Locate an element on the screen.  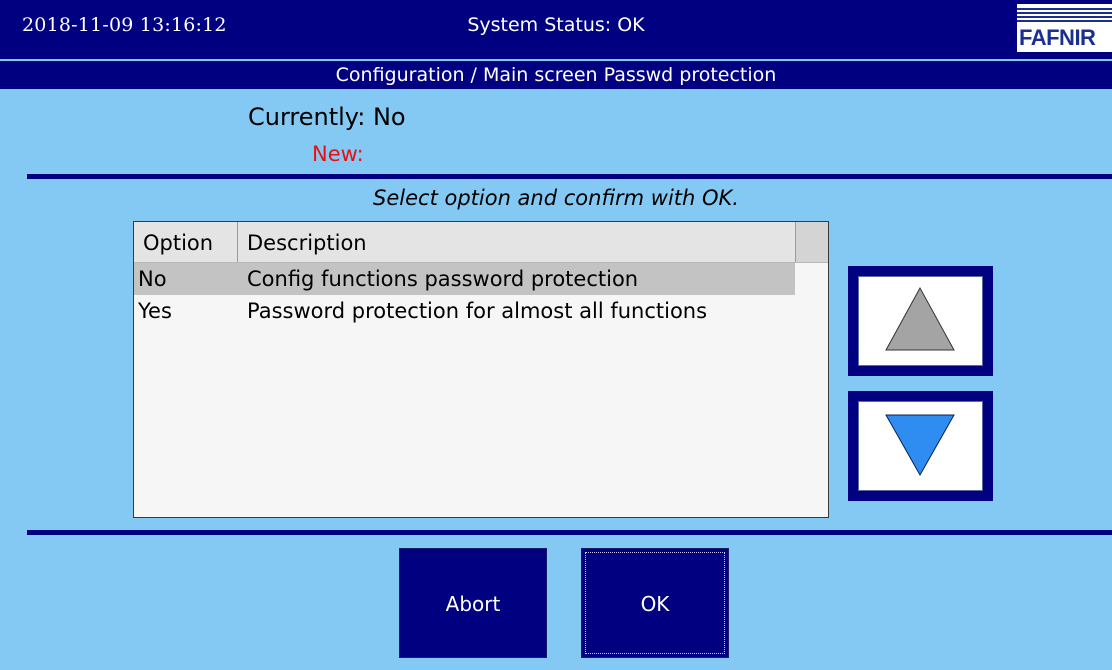
system-status: System Status: OK is located at coordinates (556, 25).